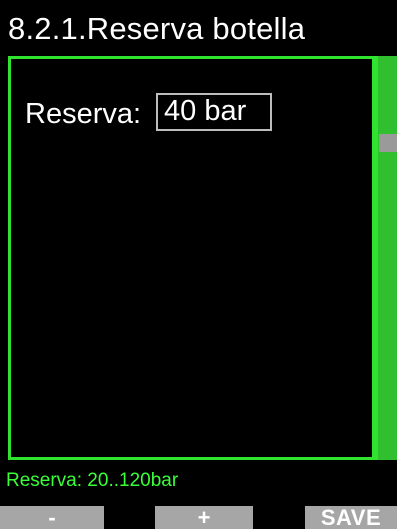 Image resolution: width=397 pixels, height=529 pixels. Describe the element at coordinates (214, 112) in the screenshot. I see `reserve-value-field: 40 bar` at that location.